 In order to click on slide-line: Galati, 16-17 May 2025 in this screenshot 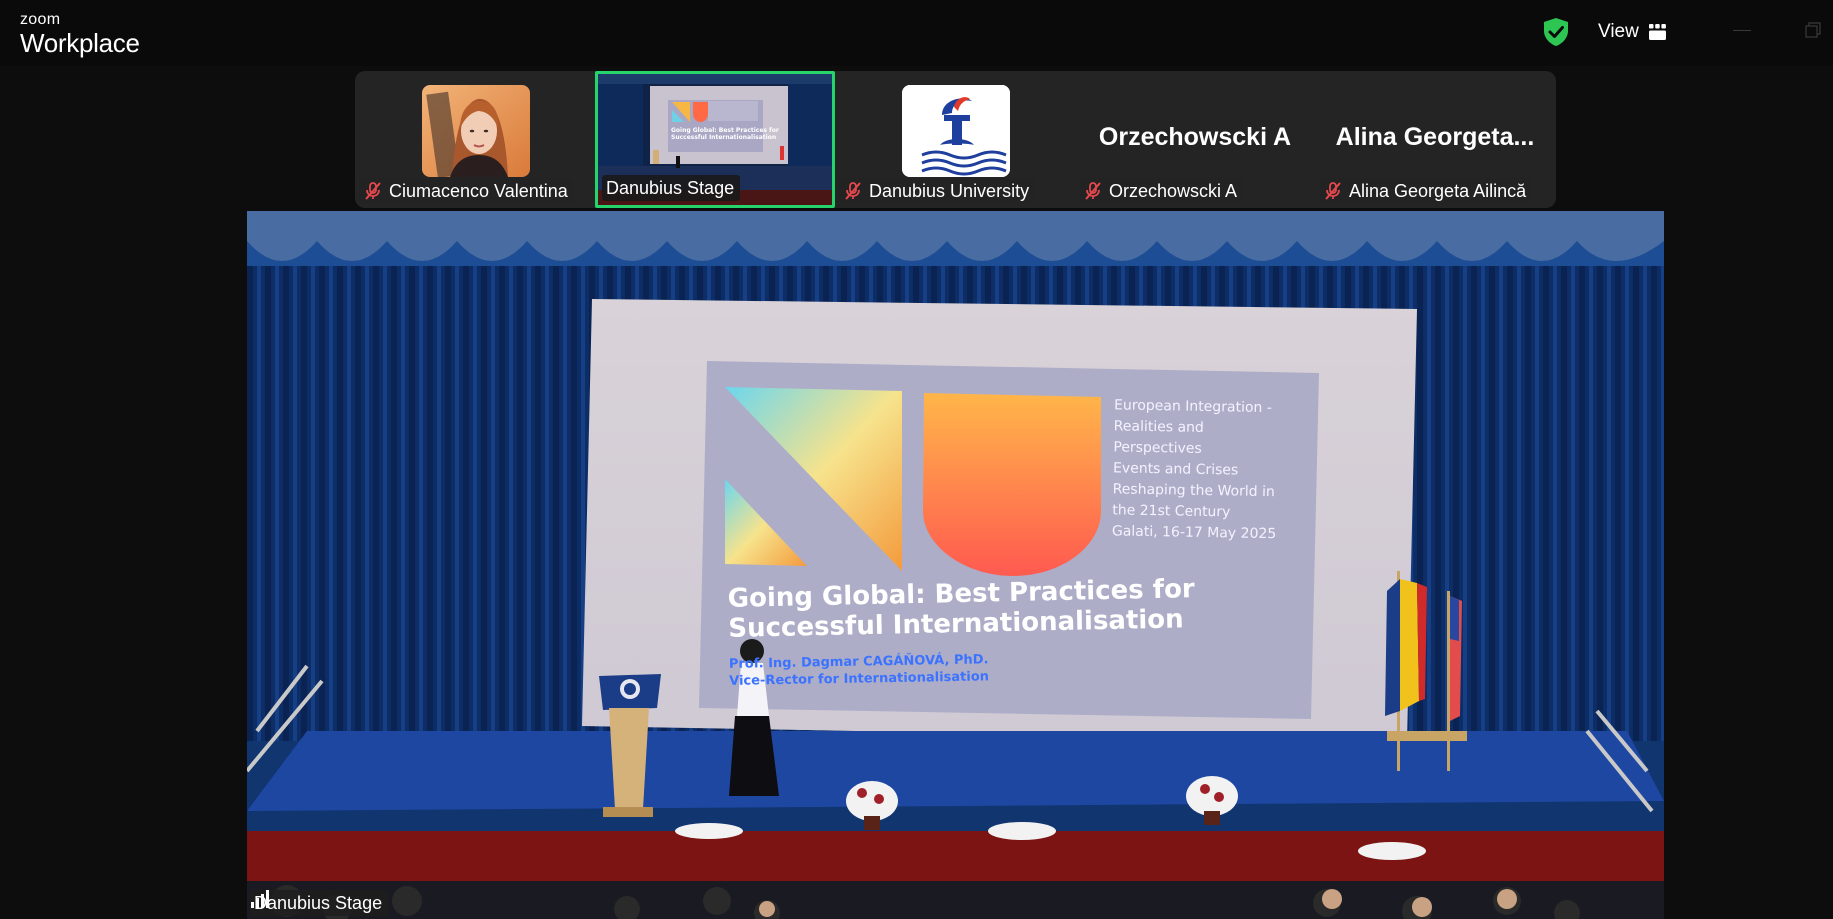, I will do `click(1194, 533)`.